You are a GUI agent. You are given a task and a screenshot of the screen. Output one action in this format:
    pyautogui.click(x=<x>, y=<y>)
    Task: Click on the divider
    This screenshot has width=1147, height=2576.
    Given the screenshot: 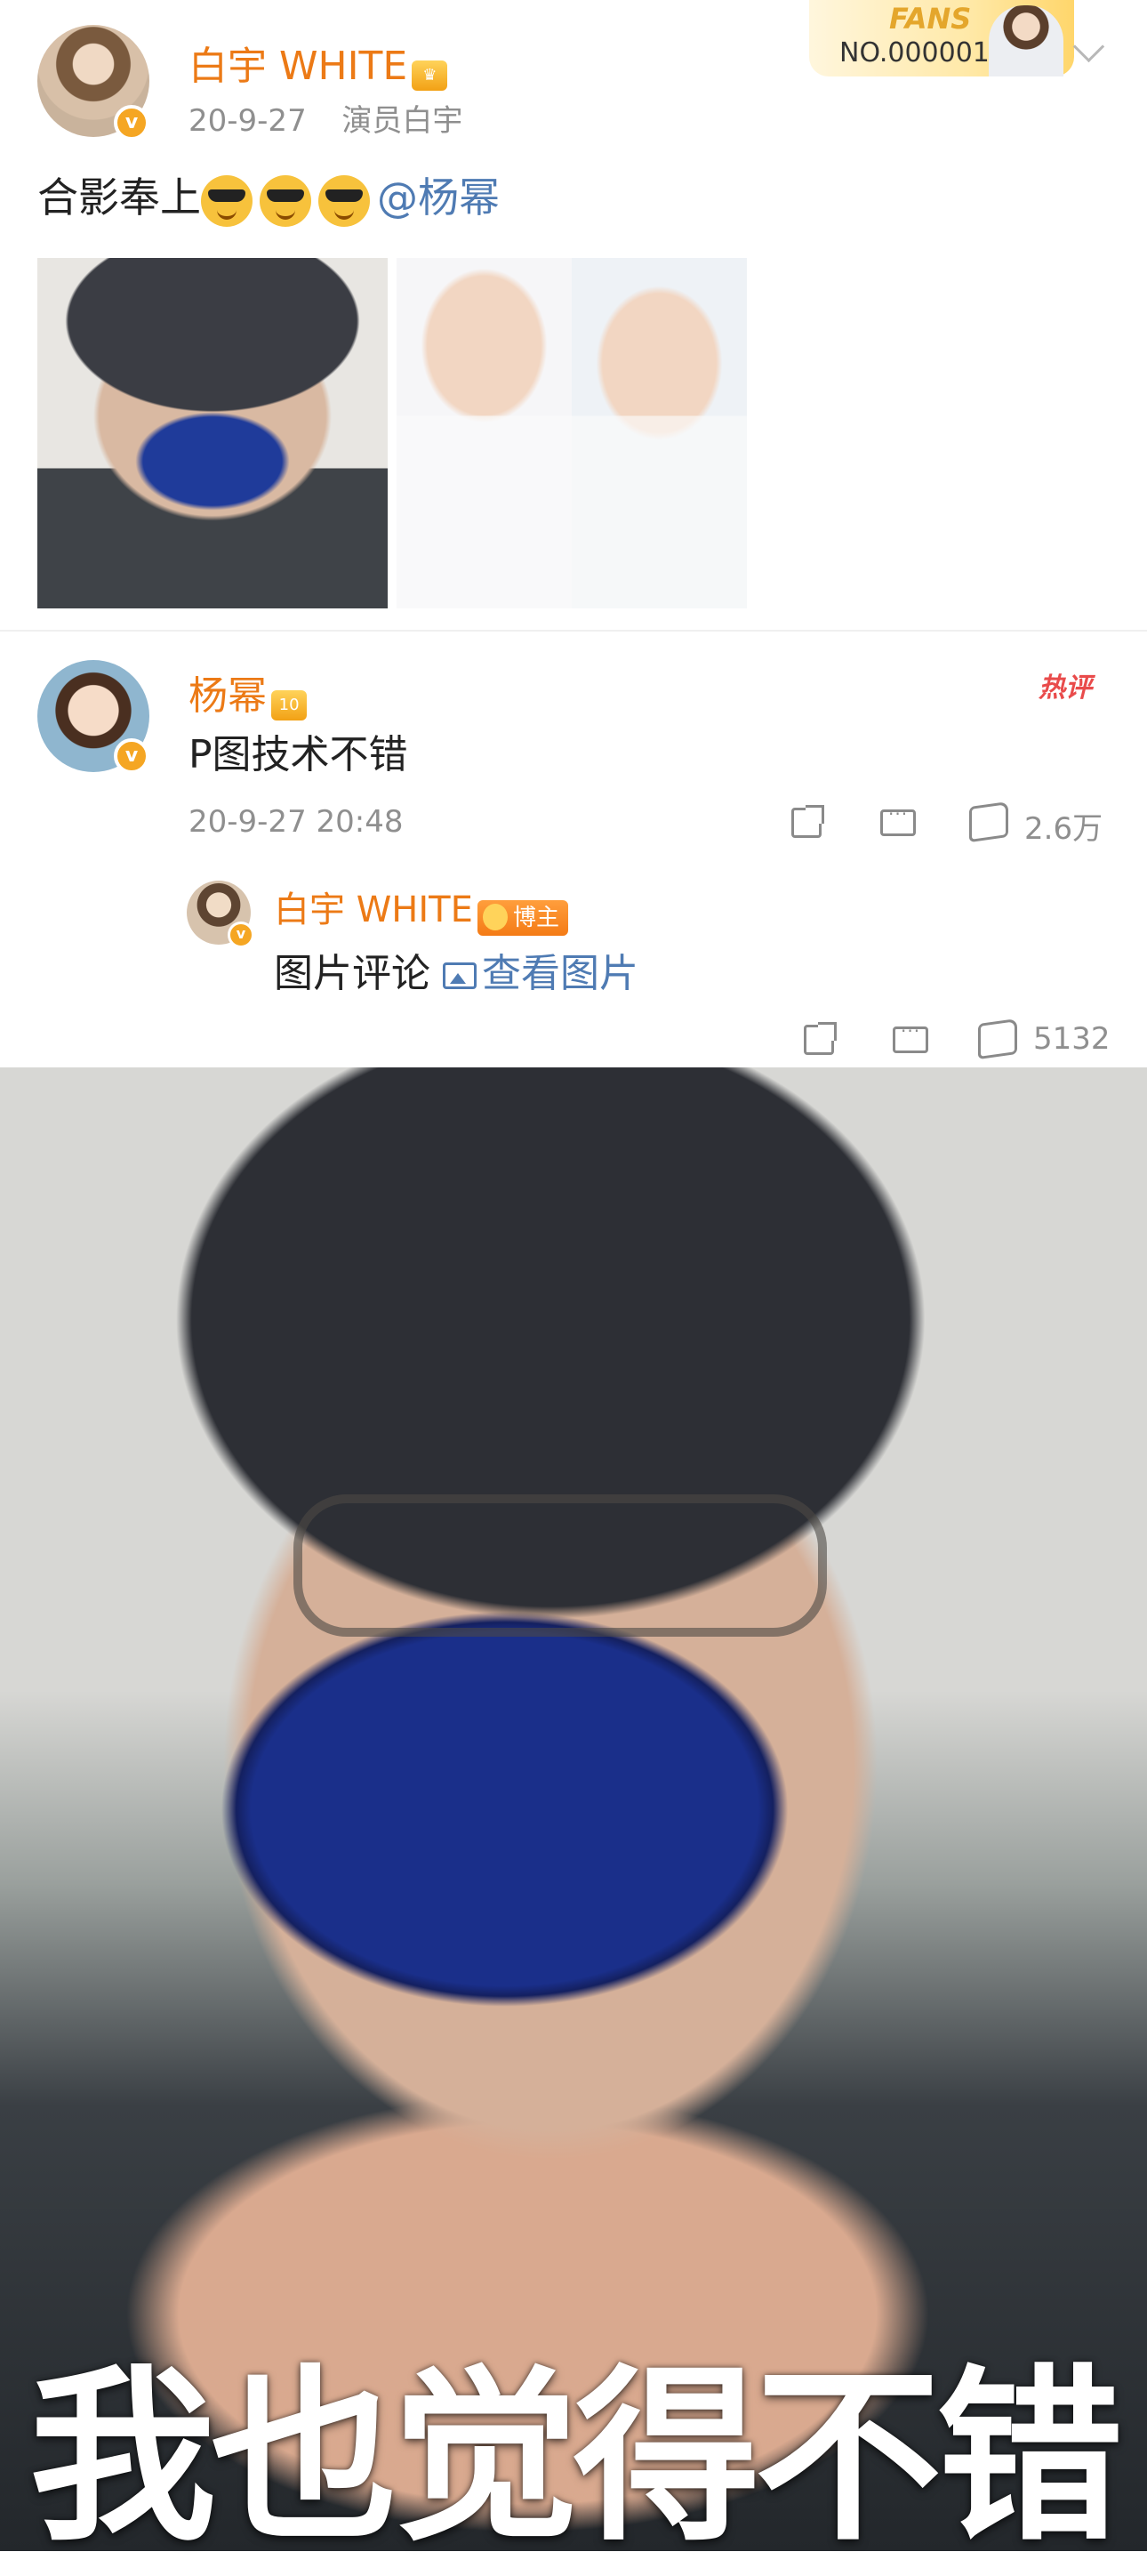 What is the action you would take?
    pyautogui.click(x=573, y=631)
    